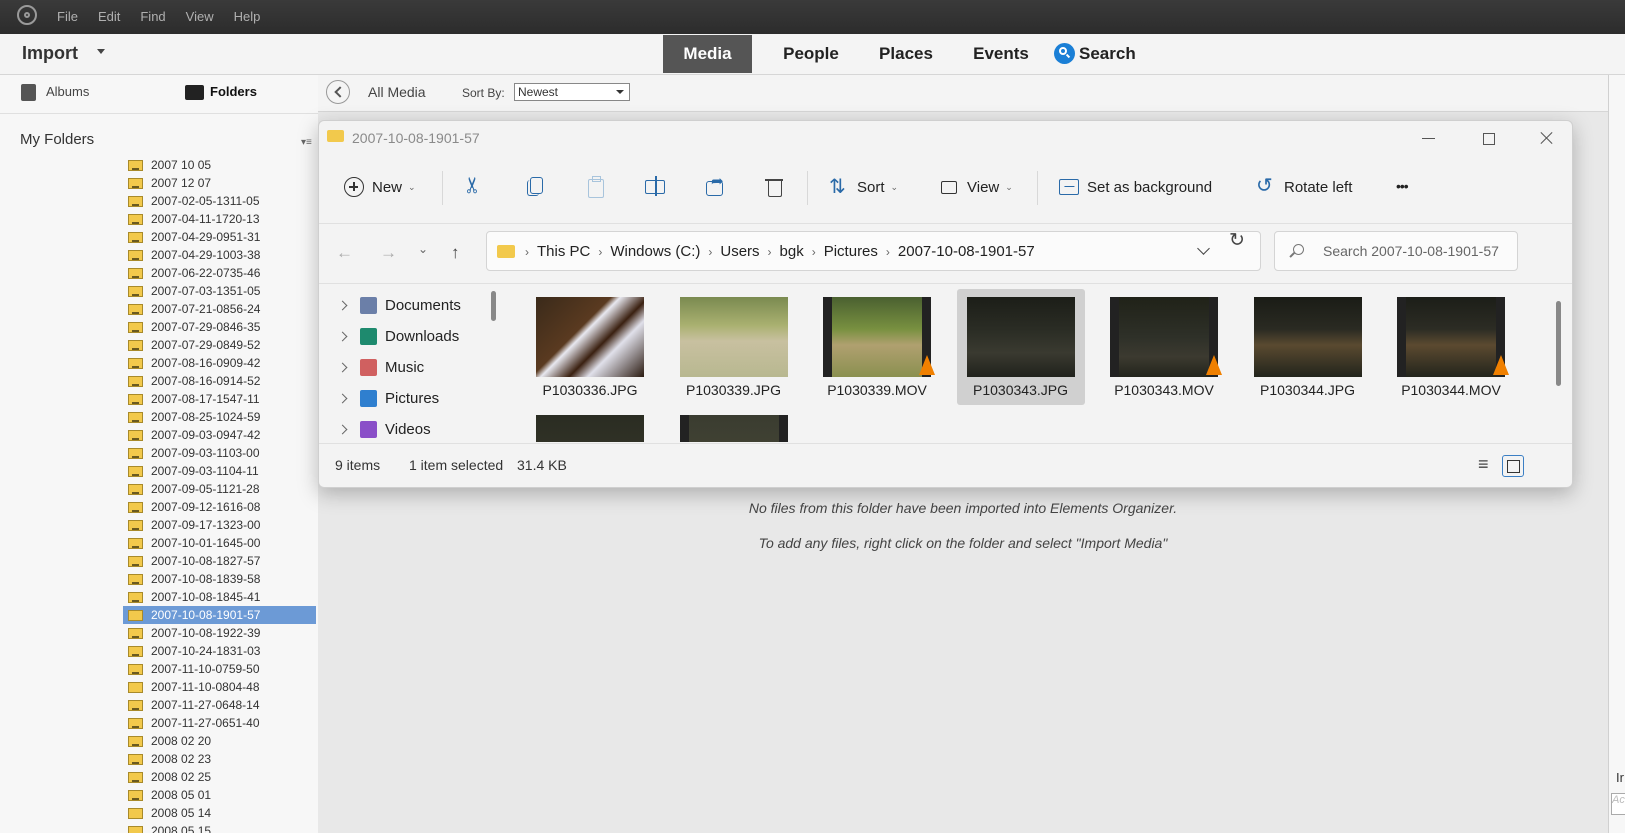  I want to click on file-tile, so click(734, 424).